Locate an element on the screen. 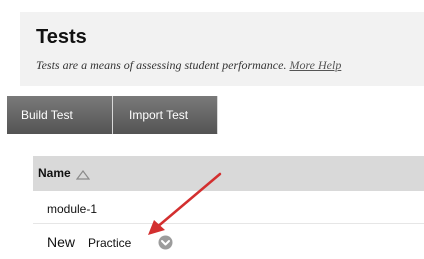 This screenshot has height=259, width=424. toolbar-spacer is located at coordinates (321, 115).